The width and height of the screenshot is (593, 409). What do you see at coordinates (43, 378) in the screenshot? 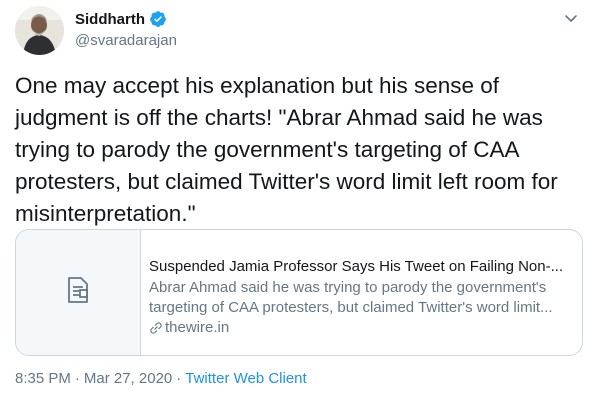
I see `tweet-time: 8:35 PM` at bounding box center [43, 378].